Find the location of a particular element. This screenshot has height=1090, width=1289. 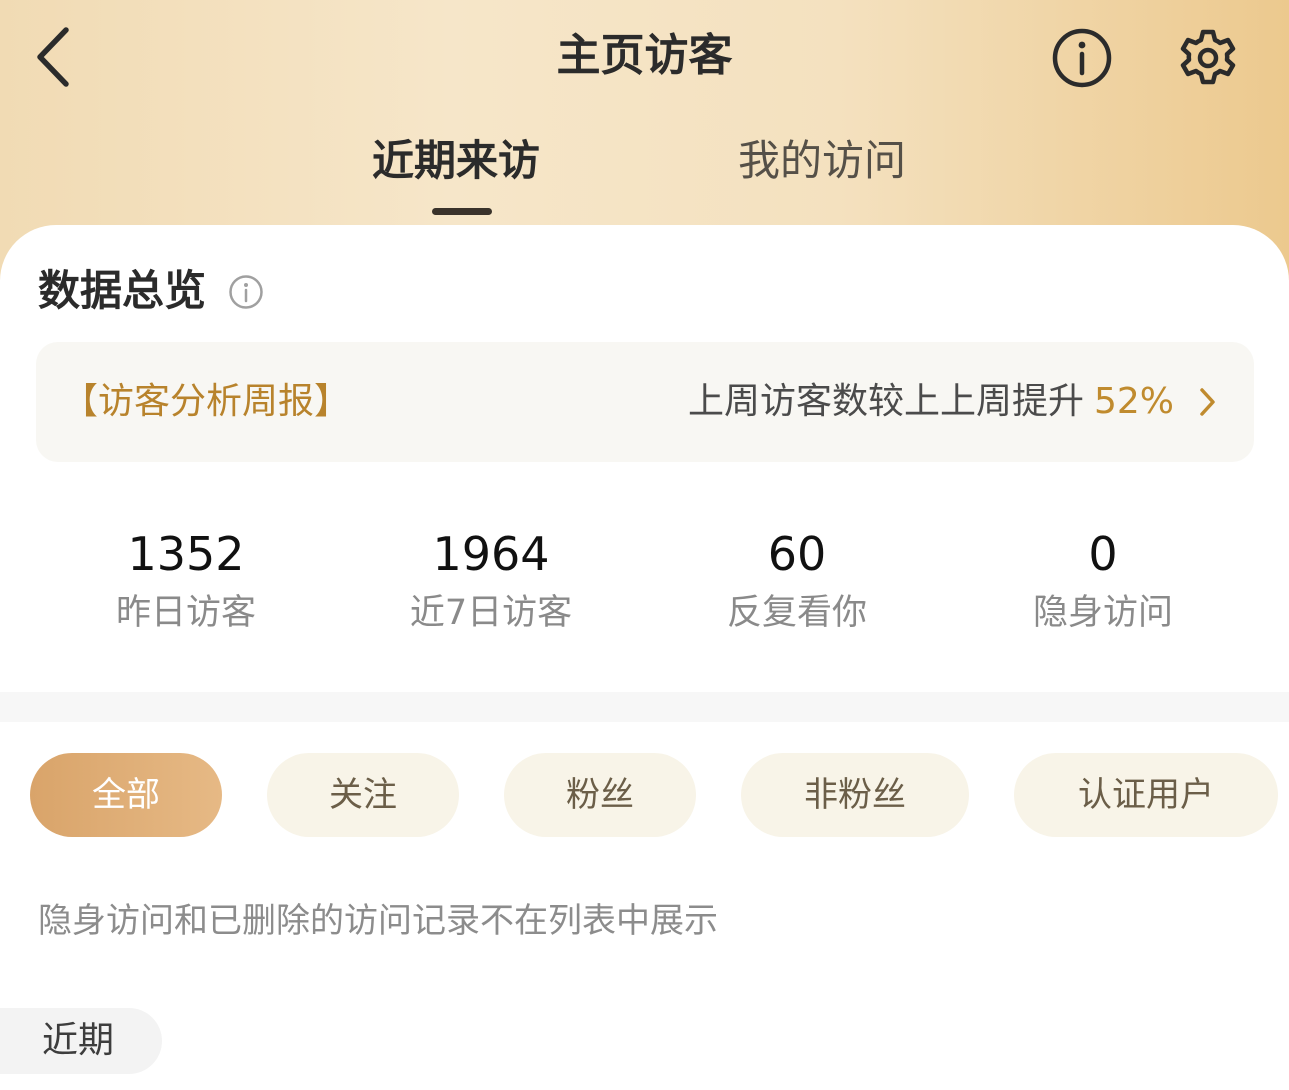

stat-label: 反复看你 is located at coordinates (796, 613).